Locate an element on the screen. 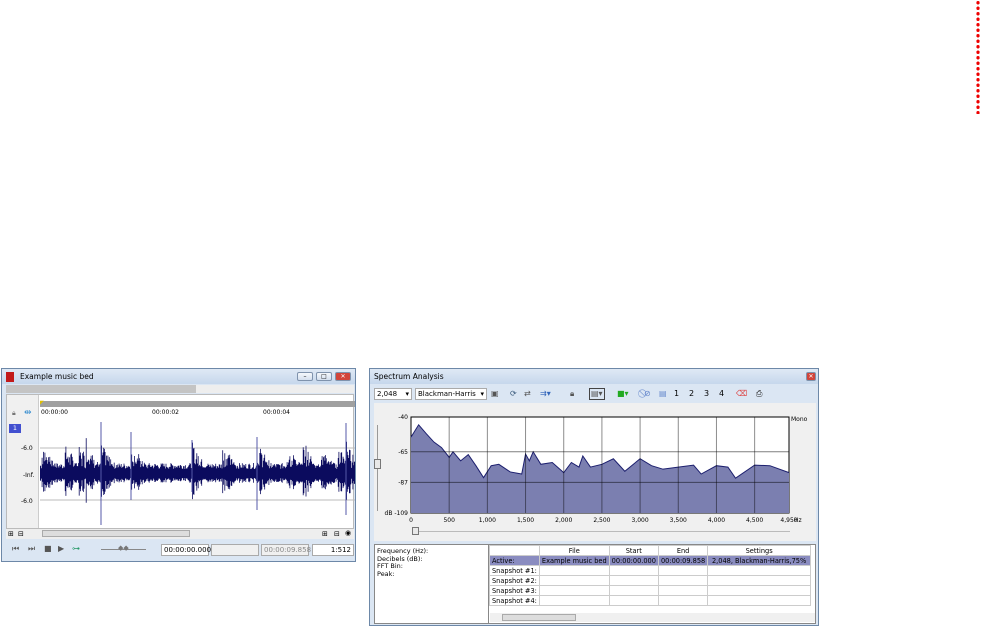  refresh-icon: ⟳ is located at coordinates (513, 394).